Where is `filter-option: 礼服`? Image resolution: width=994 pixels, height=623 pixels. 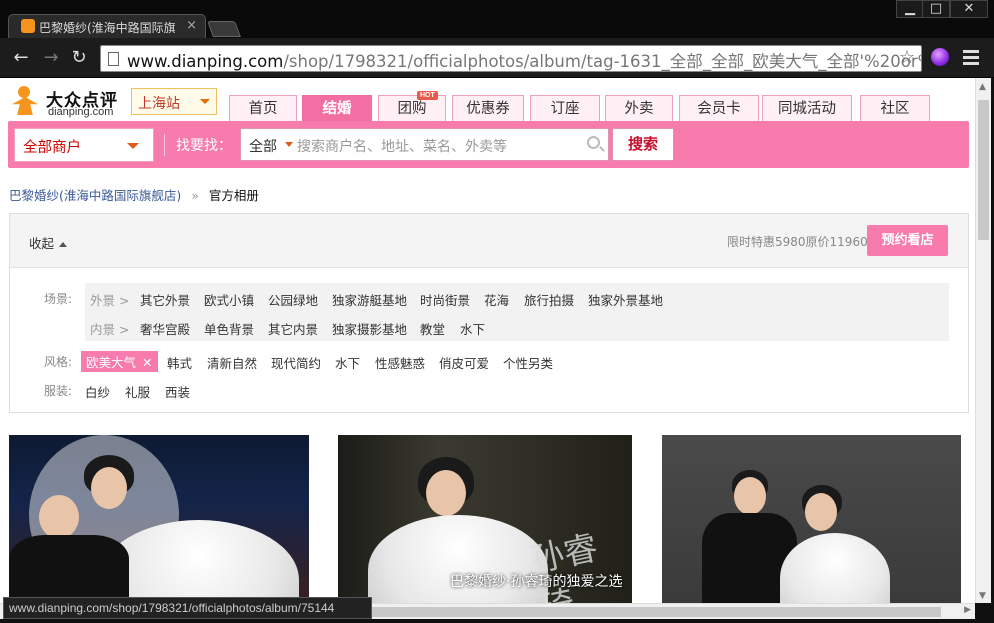
filter-option: 礼服 is located at coordinates (137, 391).